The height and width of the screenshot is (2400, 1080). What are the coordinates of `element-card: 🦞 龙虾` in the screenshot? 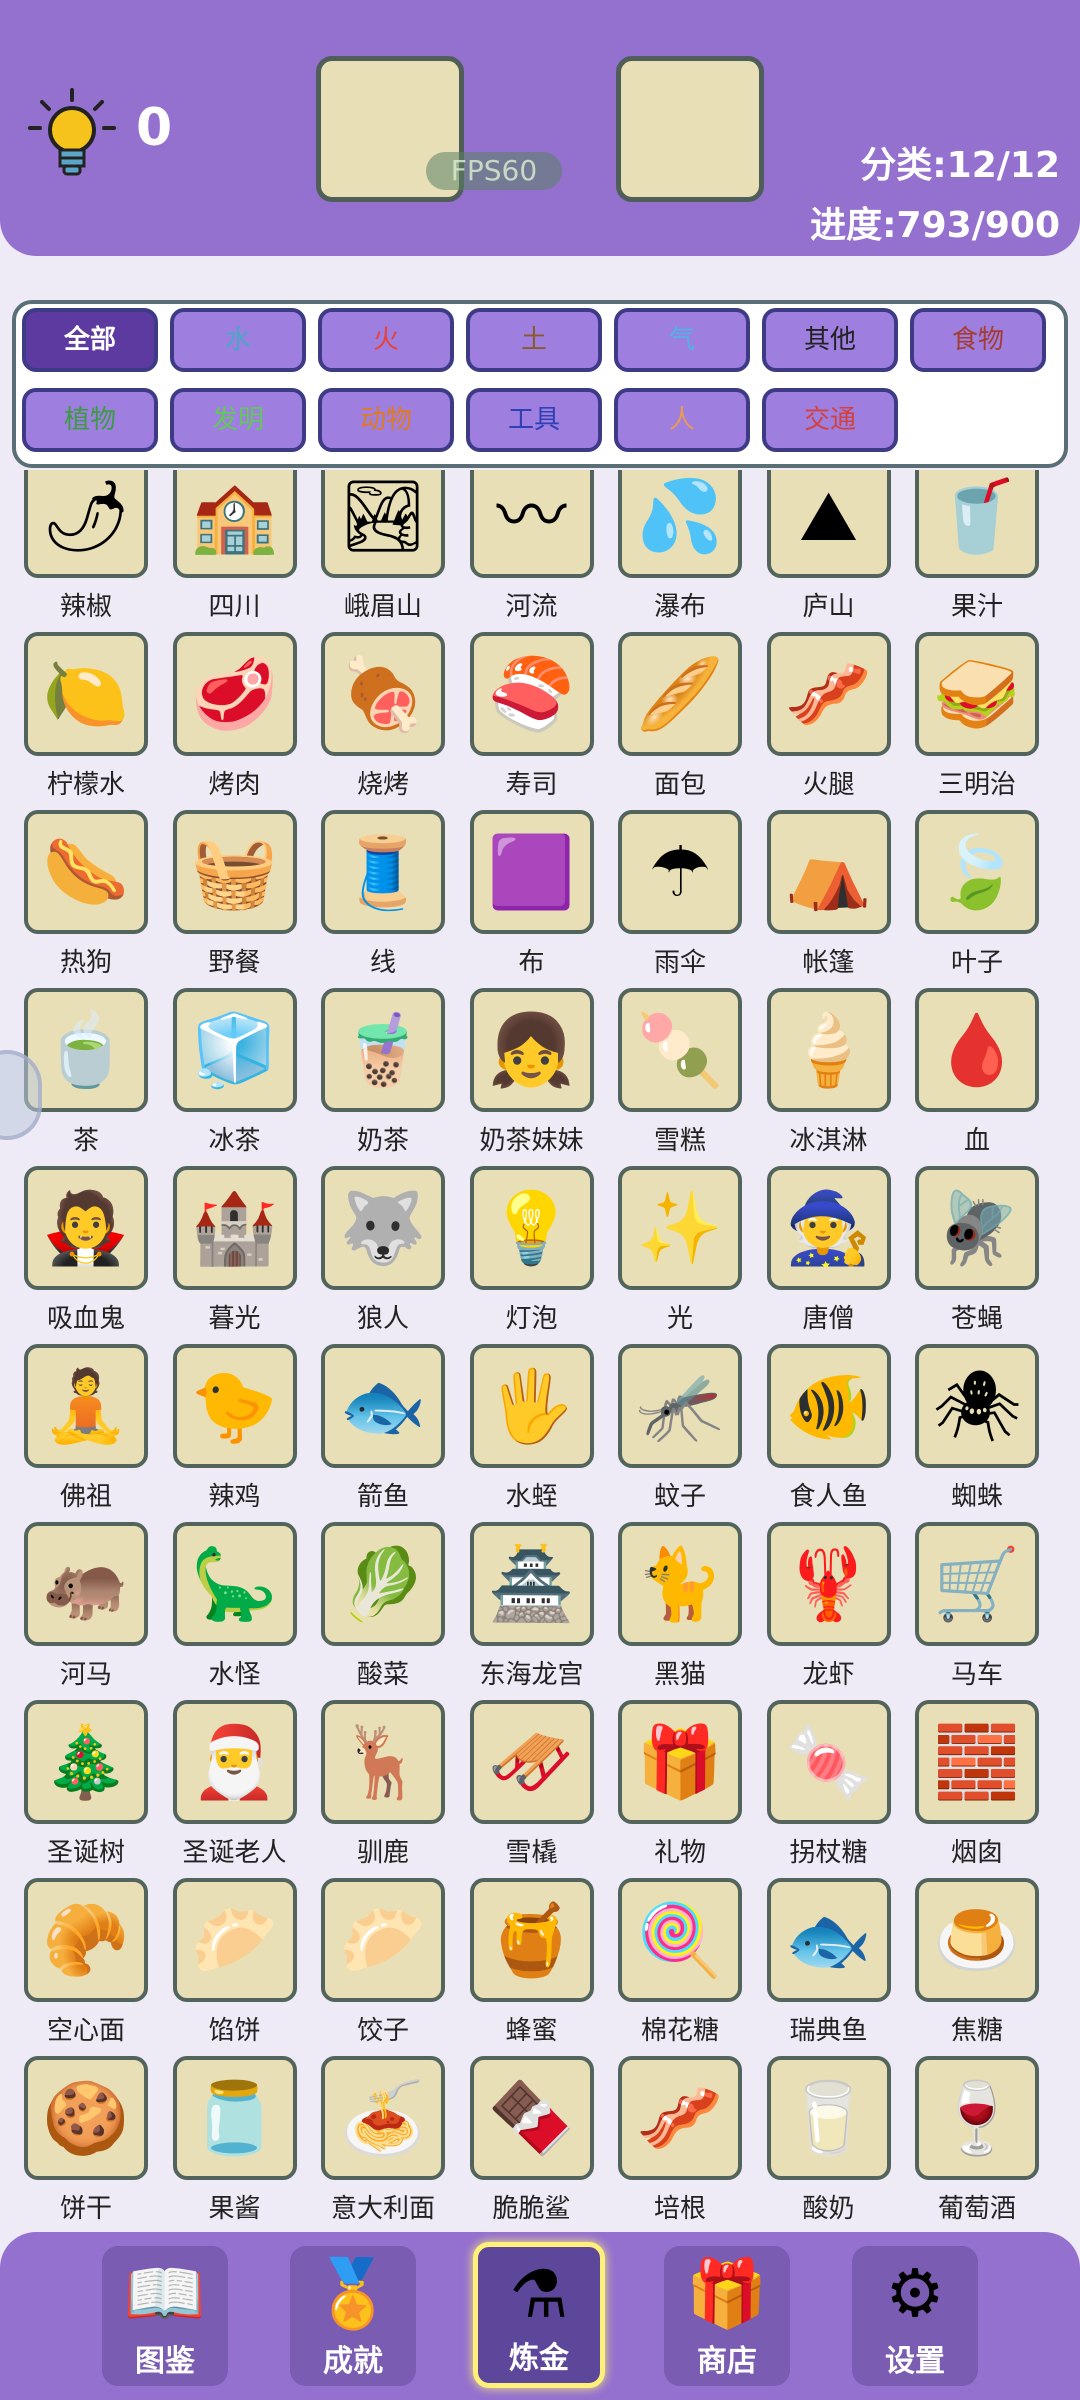 It's located at (829, 1611).